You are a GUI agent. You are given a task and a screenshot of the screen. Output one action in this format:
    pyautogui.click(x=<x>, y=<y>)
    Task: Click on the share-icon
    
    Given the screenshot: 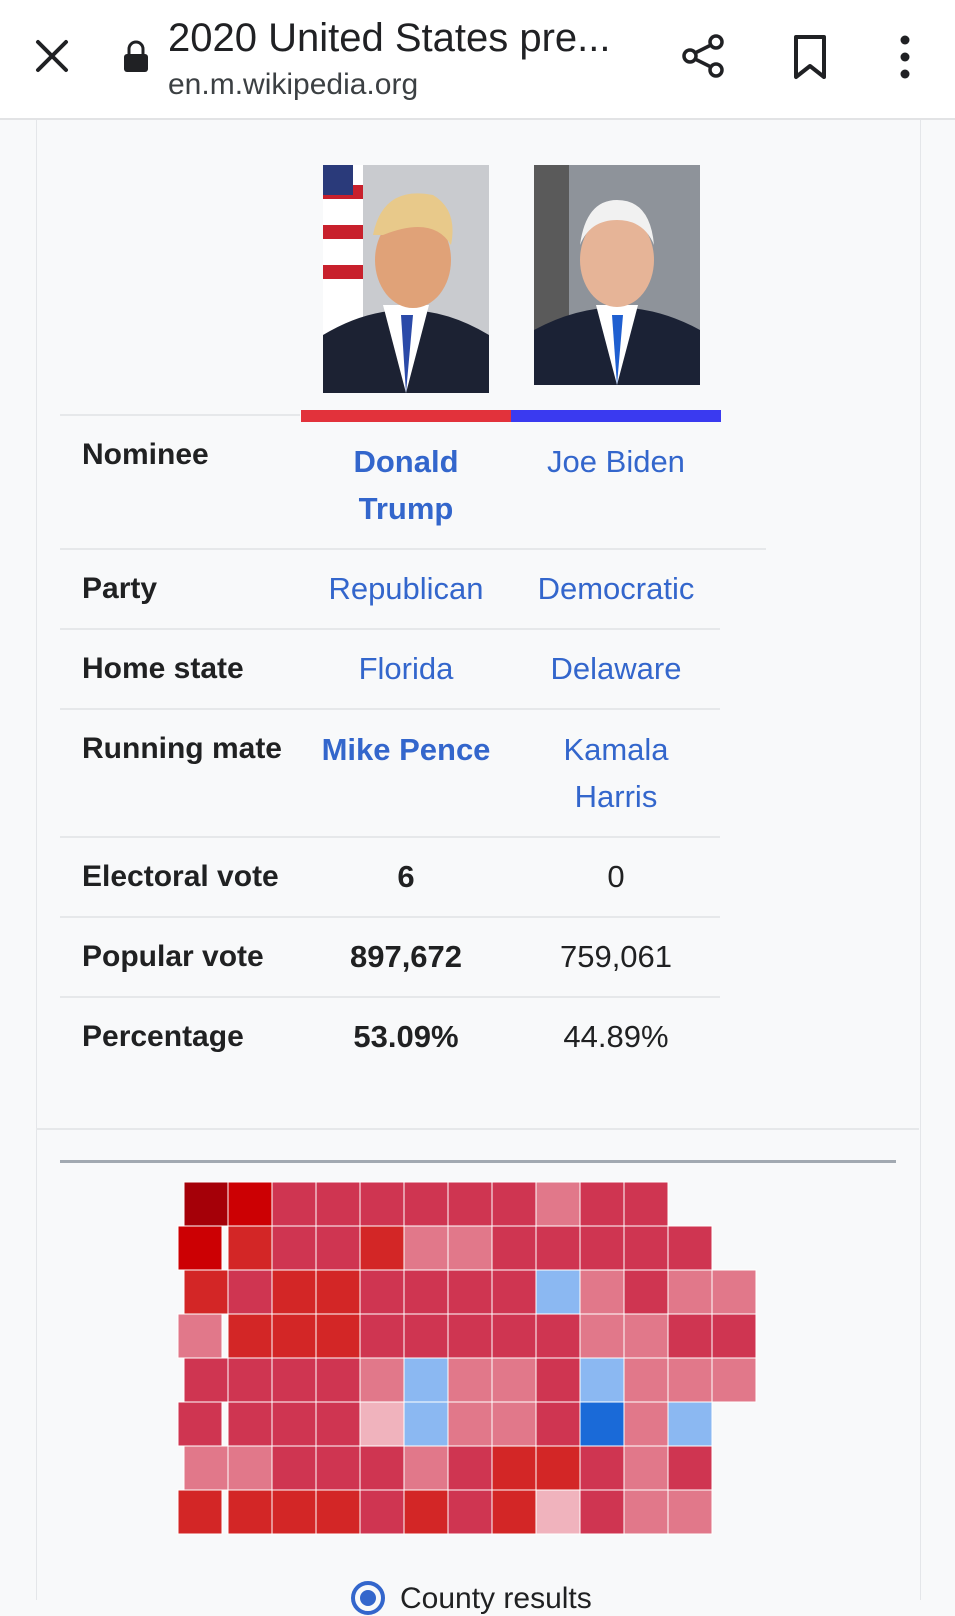 What is the action you would take?
    pyautogui.click(x=704, y=56)
    